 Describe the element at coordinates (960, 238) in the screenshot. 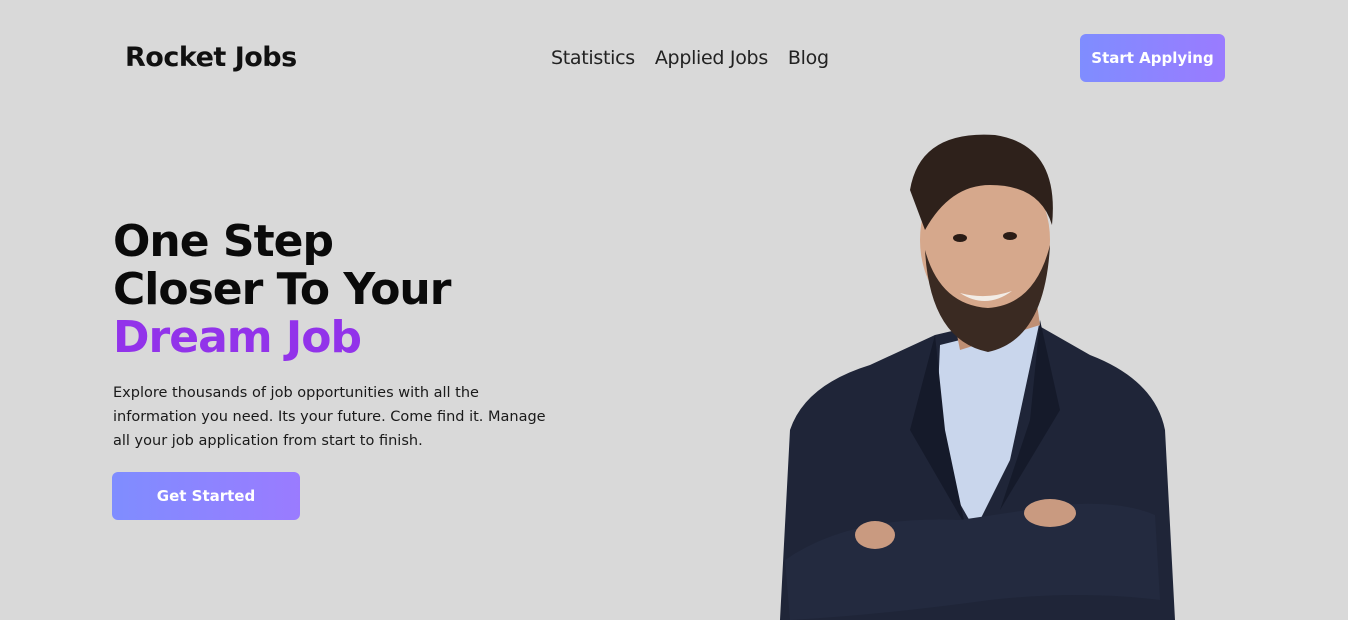

I see `eye-left` at that location.